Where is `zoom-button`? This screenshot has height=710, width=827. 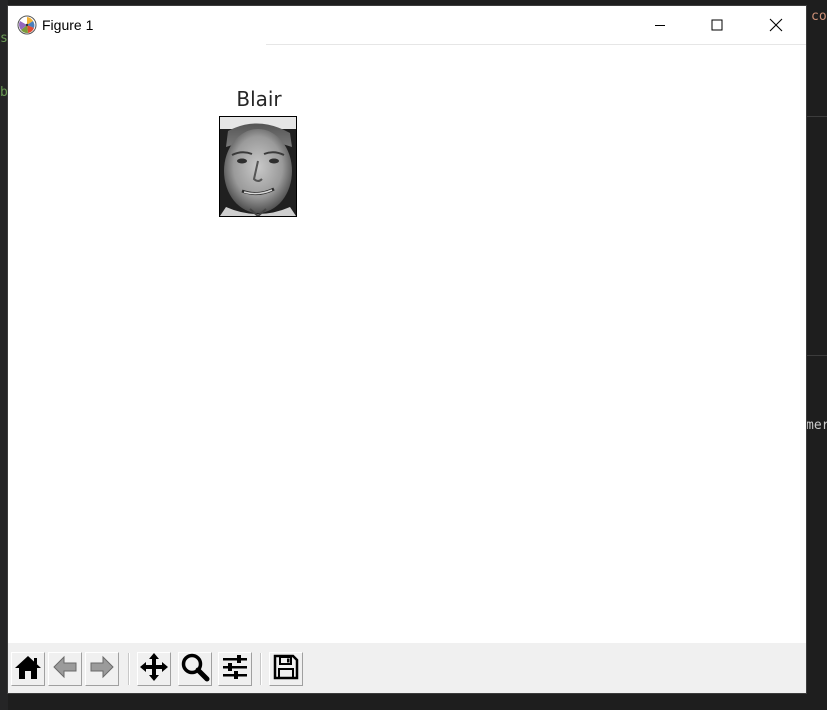
zoom-button is located at coordinates (195, 669).